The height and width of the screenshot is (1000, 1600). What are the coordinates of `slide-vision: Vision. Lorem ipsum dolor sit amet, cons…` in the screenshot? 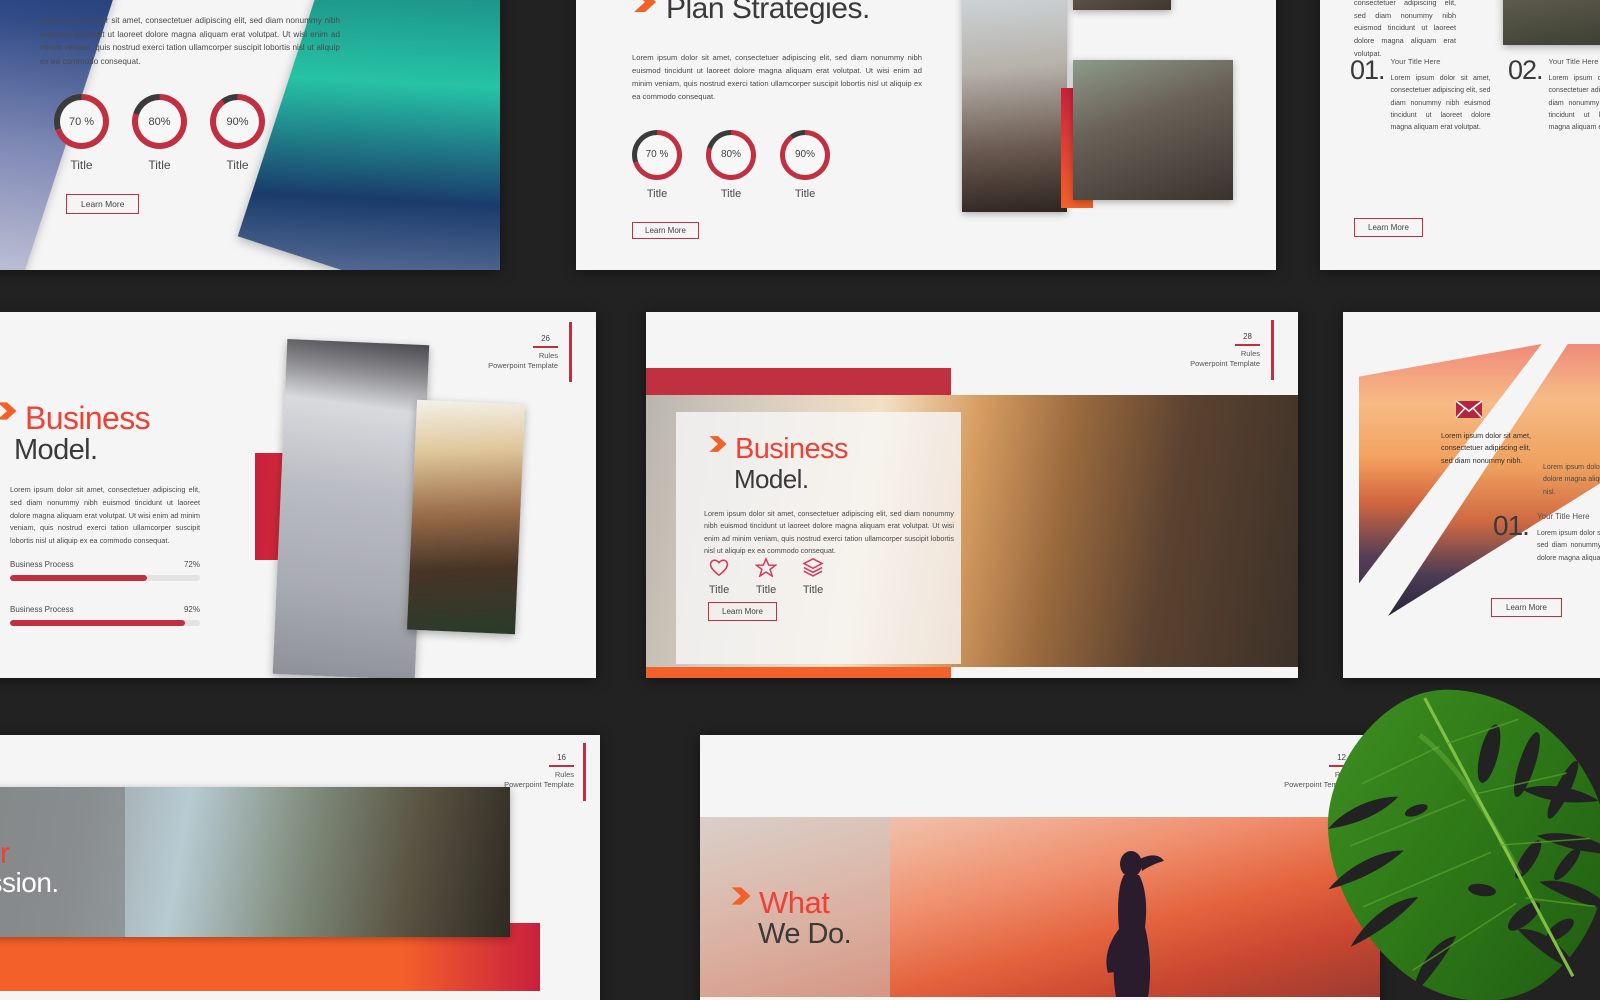 It's located at (250, 135).